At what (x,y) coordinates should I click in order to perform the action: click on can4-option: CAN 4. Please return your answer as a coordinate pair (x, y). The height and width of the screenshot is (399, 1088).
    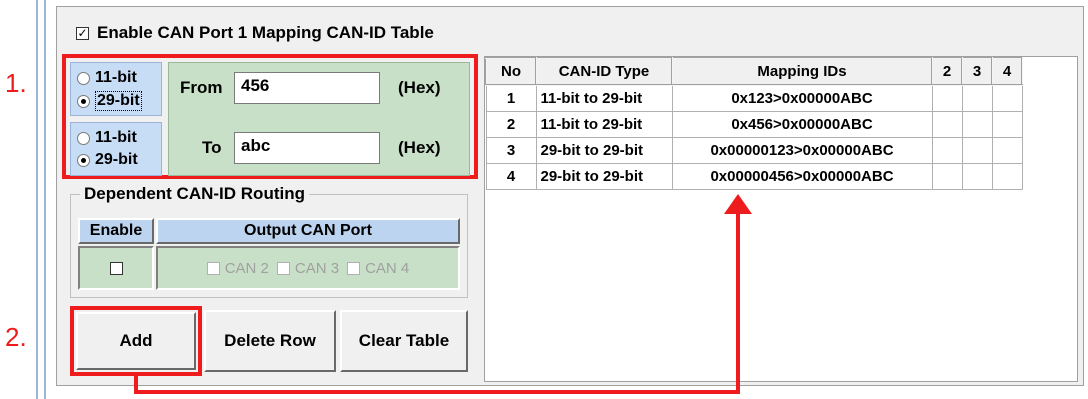
    Looking at the image, I should click on (378, 268).